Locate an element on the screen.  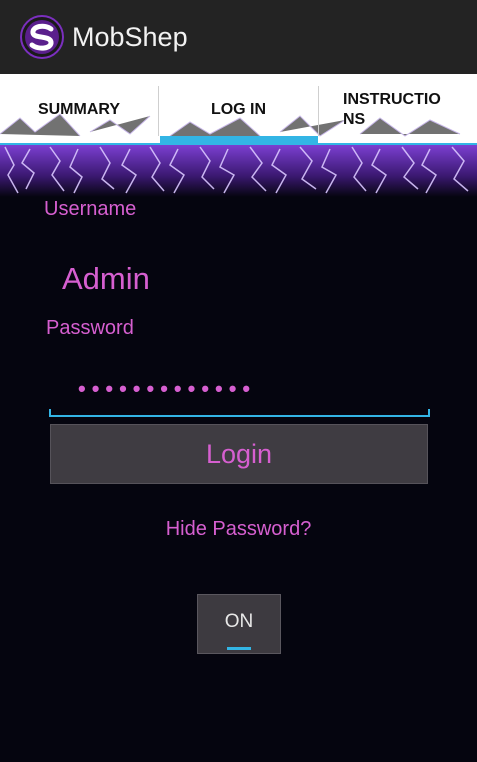
action-bar: MobShep is located at coordinates (238, 37).